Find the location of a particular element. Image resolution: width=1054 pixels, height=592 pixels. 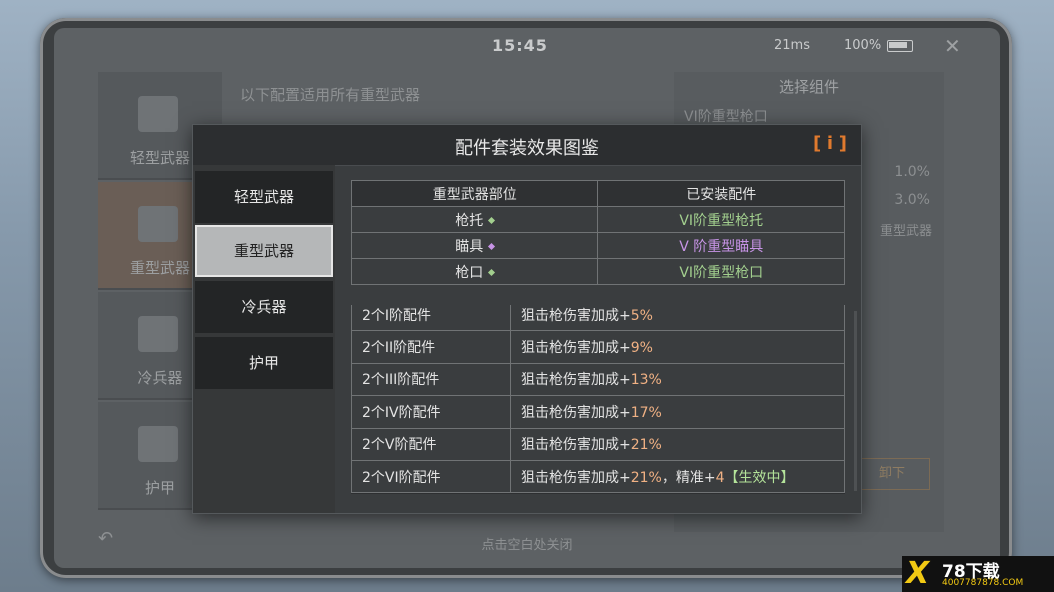

tab-armor: 护甲 is located at coordinates (264, 363).